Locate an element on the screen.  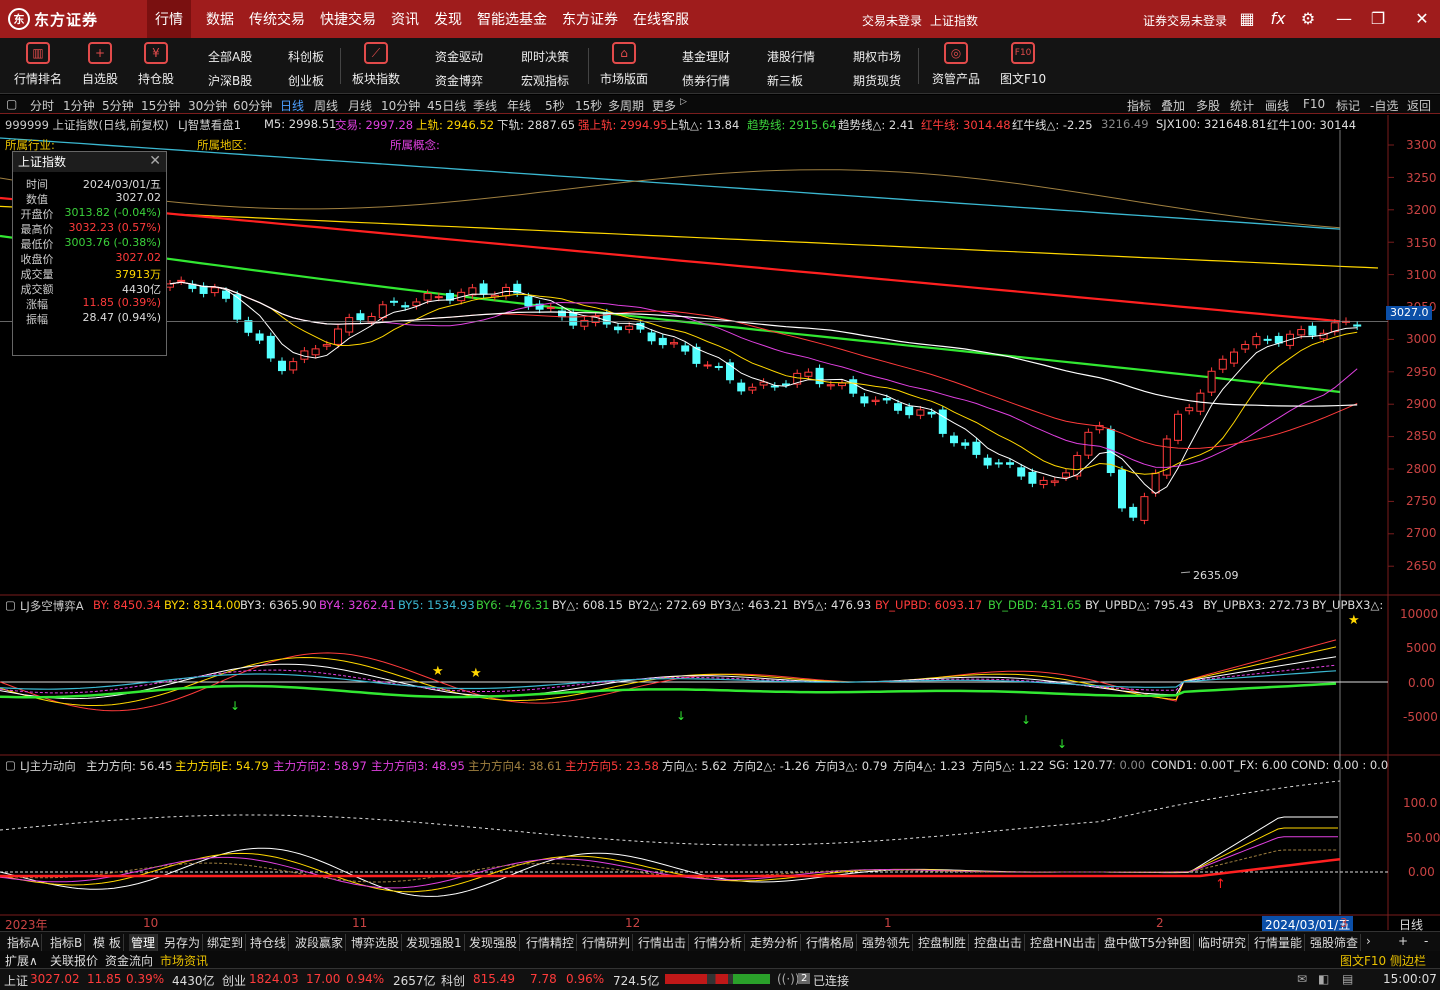
tab-control: 行情精控 is located at coordinates (551, 942).